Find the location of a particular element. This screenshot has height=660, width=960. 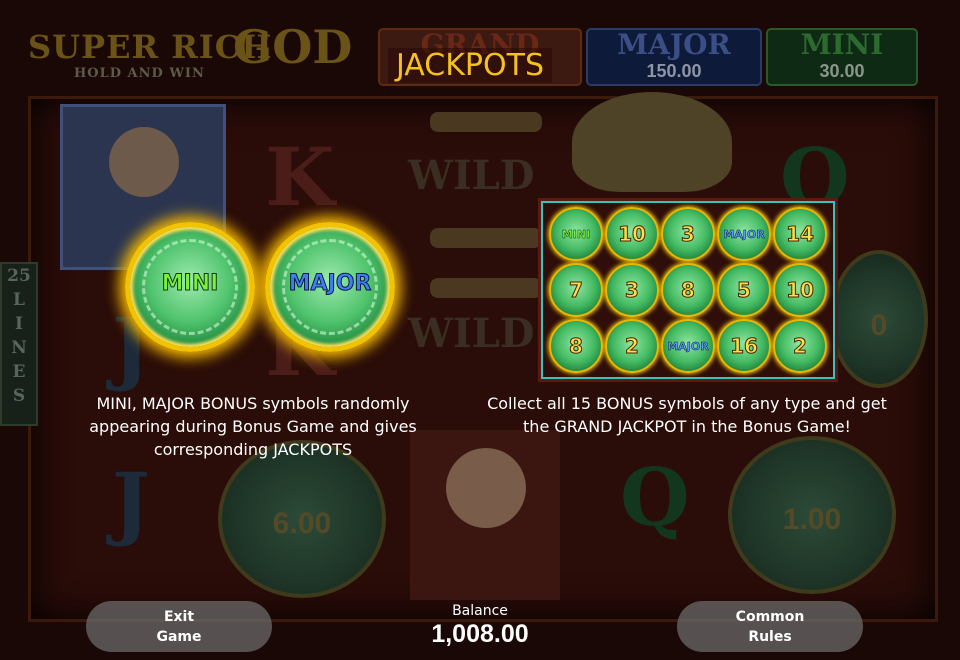

mini-bonus-coin-icon: MINI is located at coordinates (190, 287).